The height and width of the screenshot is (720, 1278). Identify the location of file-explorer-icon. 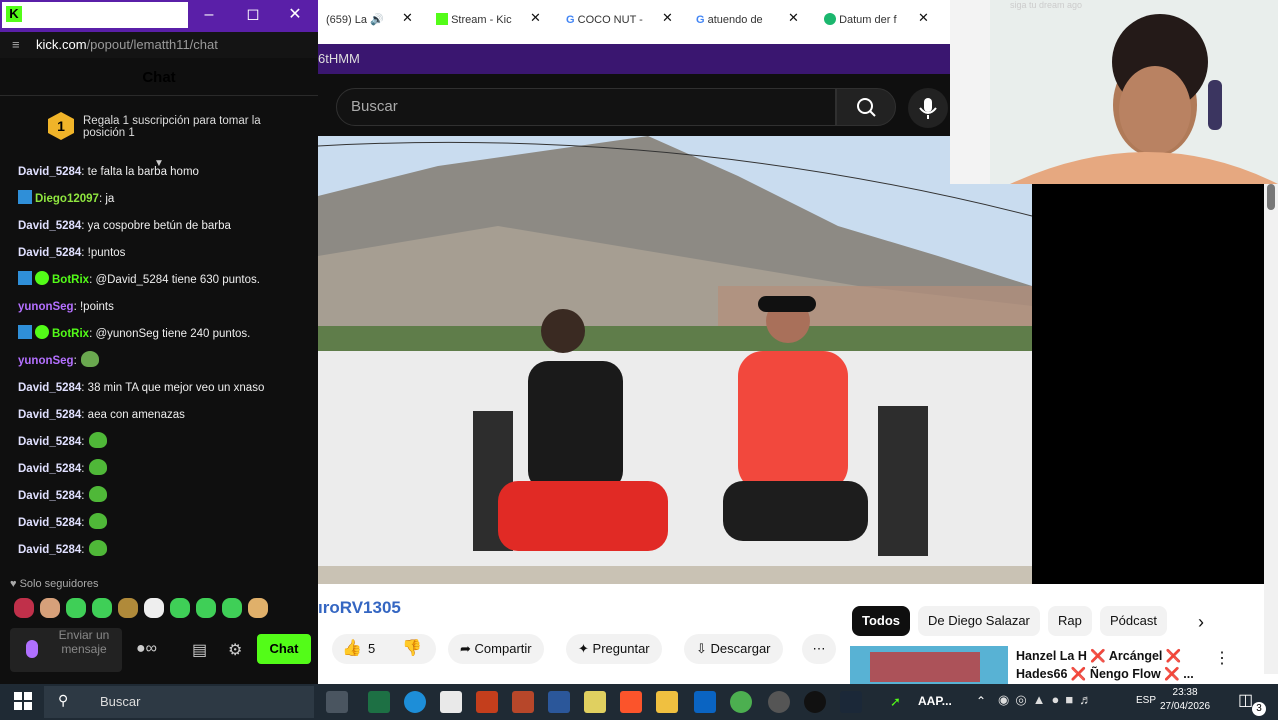
(667, 702).